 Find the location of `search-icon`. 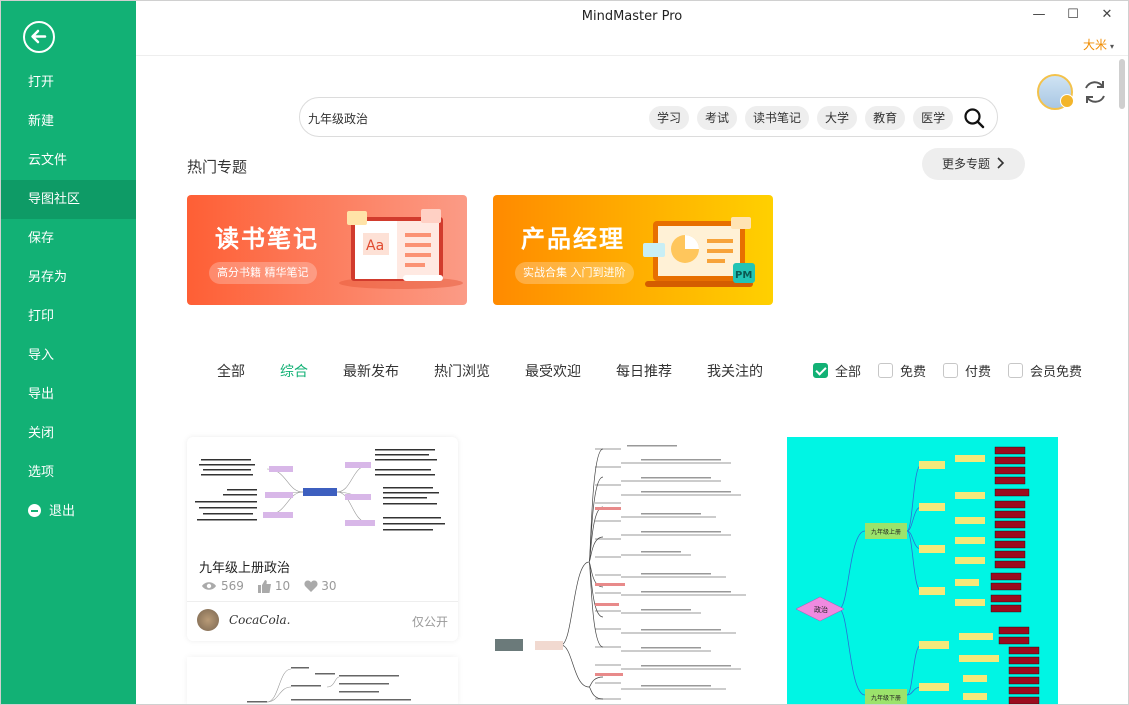

search-icon is located at coordinates (974, 118).